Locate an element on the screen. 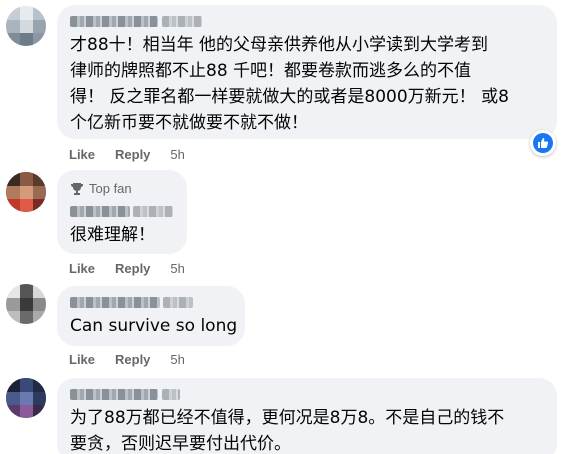  top-fan-badge: Top fan is located at coordinates (101, 188).